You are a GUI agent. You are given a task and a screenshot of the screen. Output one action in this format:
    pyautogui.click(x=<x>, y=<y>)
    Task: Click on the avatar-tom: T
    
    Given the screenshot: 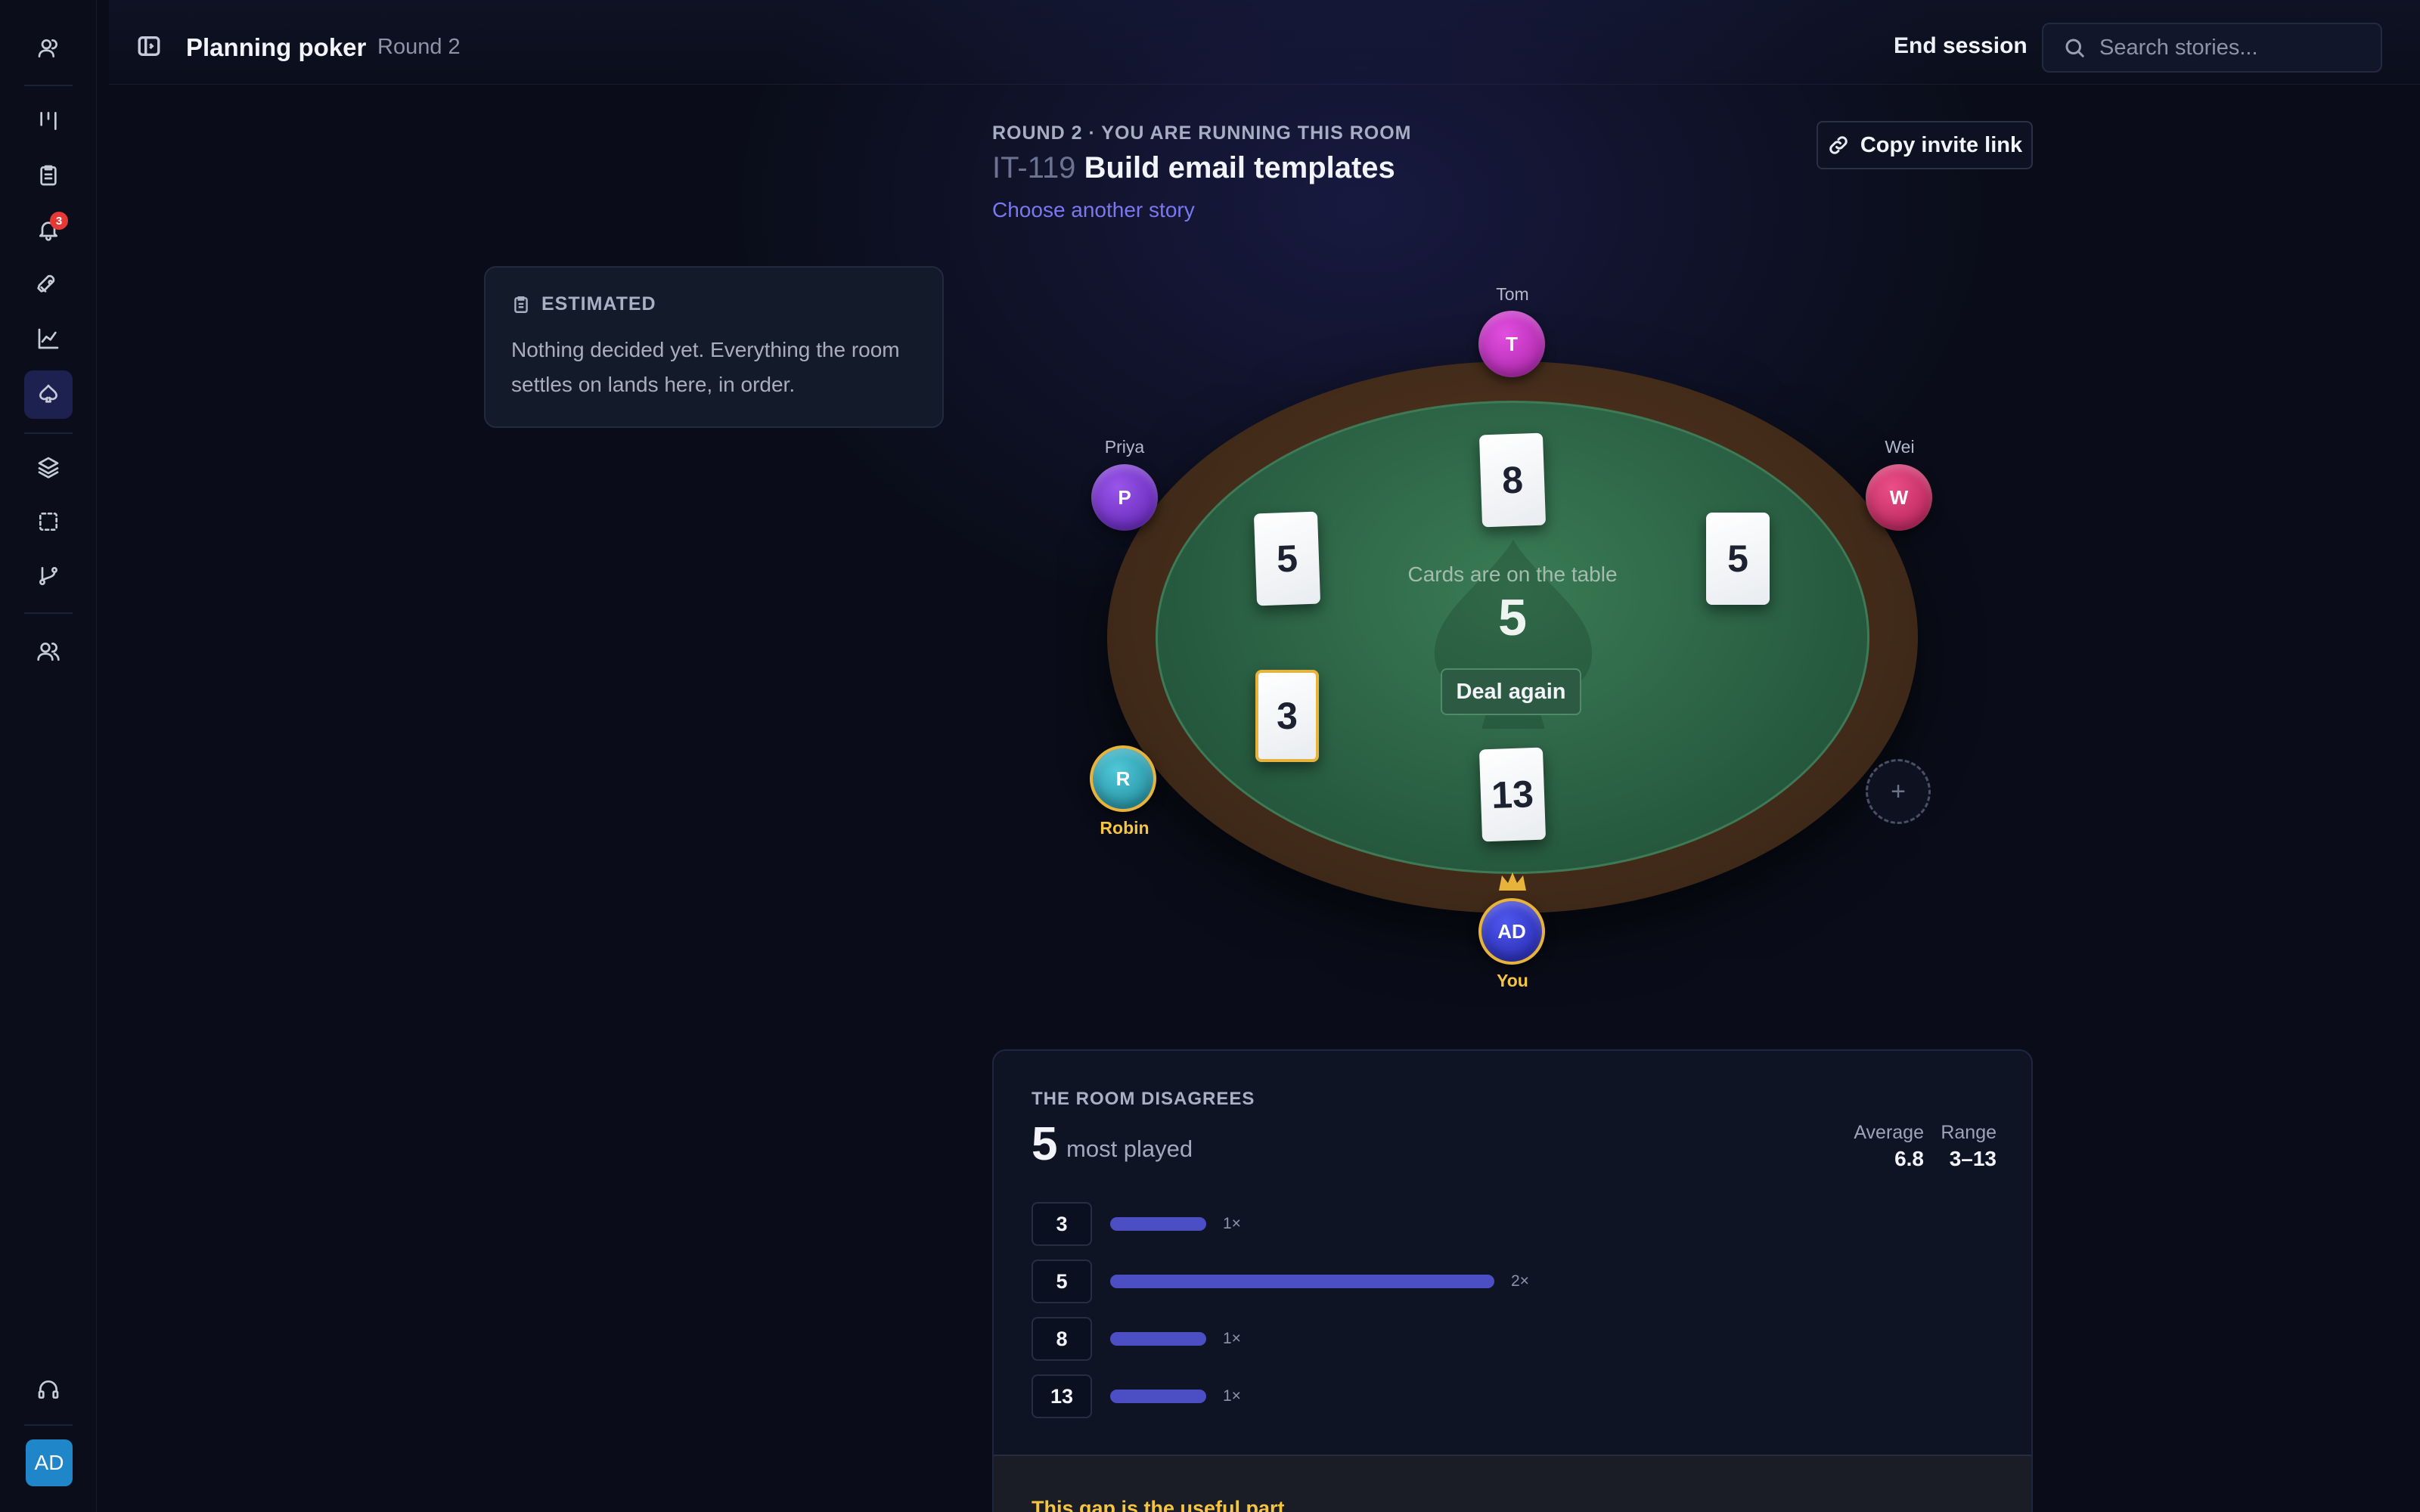 What is the action you would take?
    pyautogui.click(x=1511, y=344)
    